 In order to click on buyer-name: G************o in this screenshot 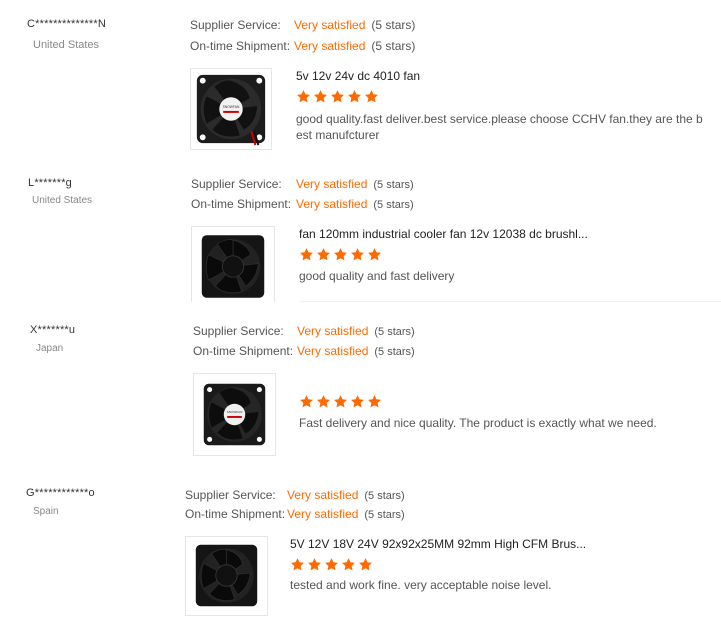, I will do `click(60, 493)`.